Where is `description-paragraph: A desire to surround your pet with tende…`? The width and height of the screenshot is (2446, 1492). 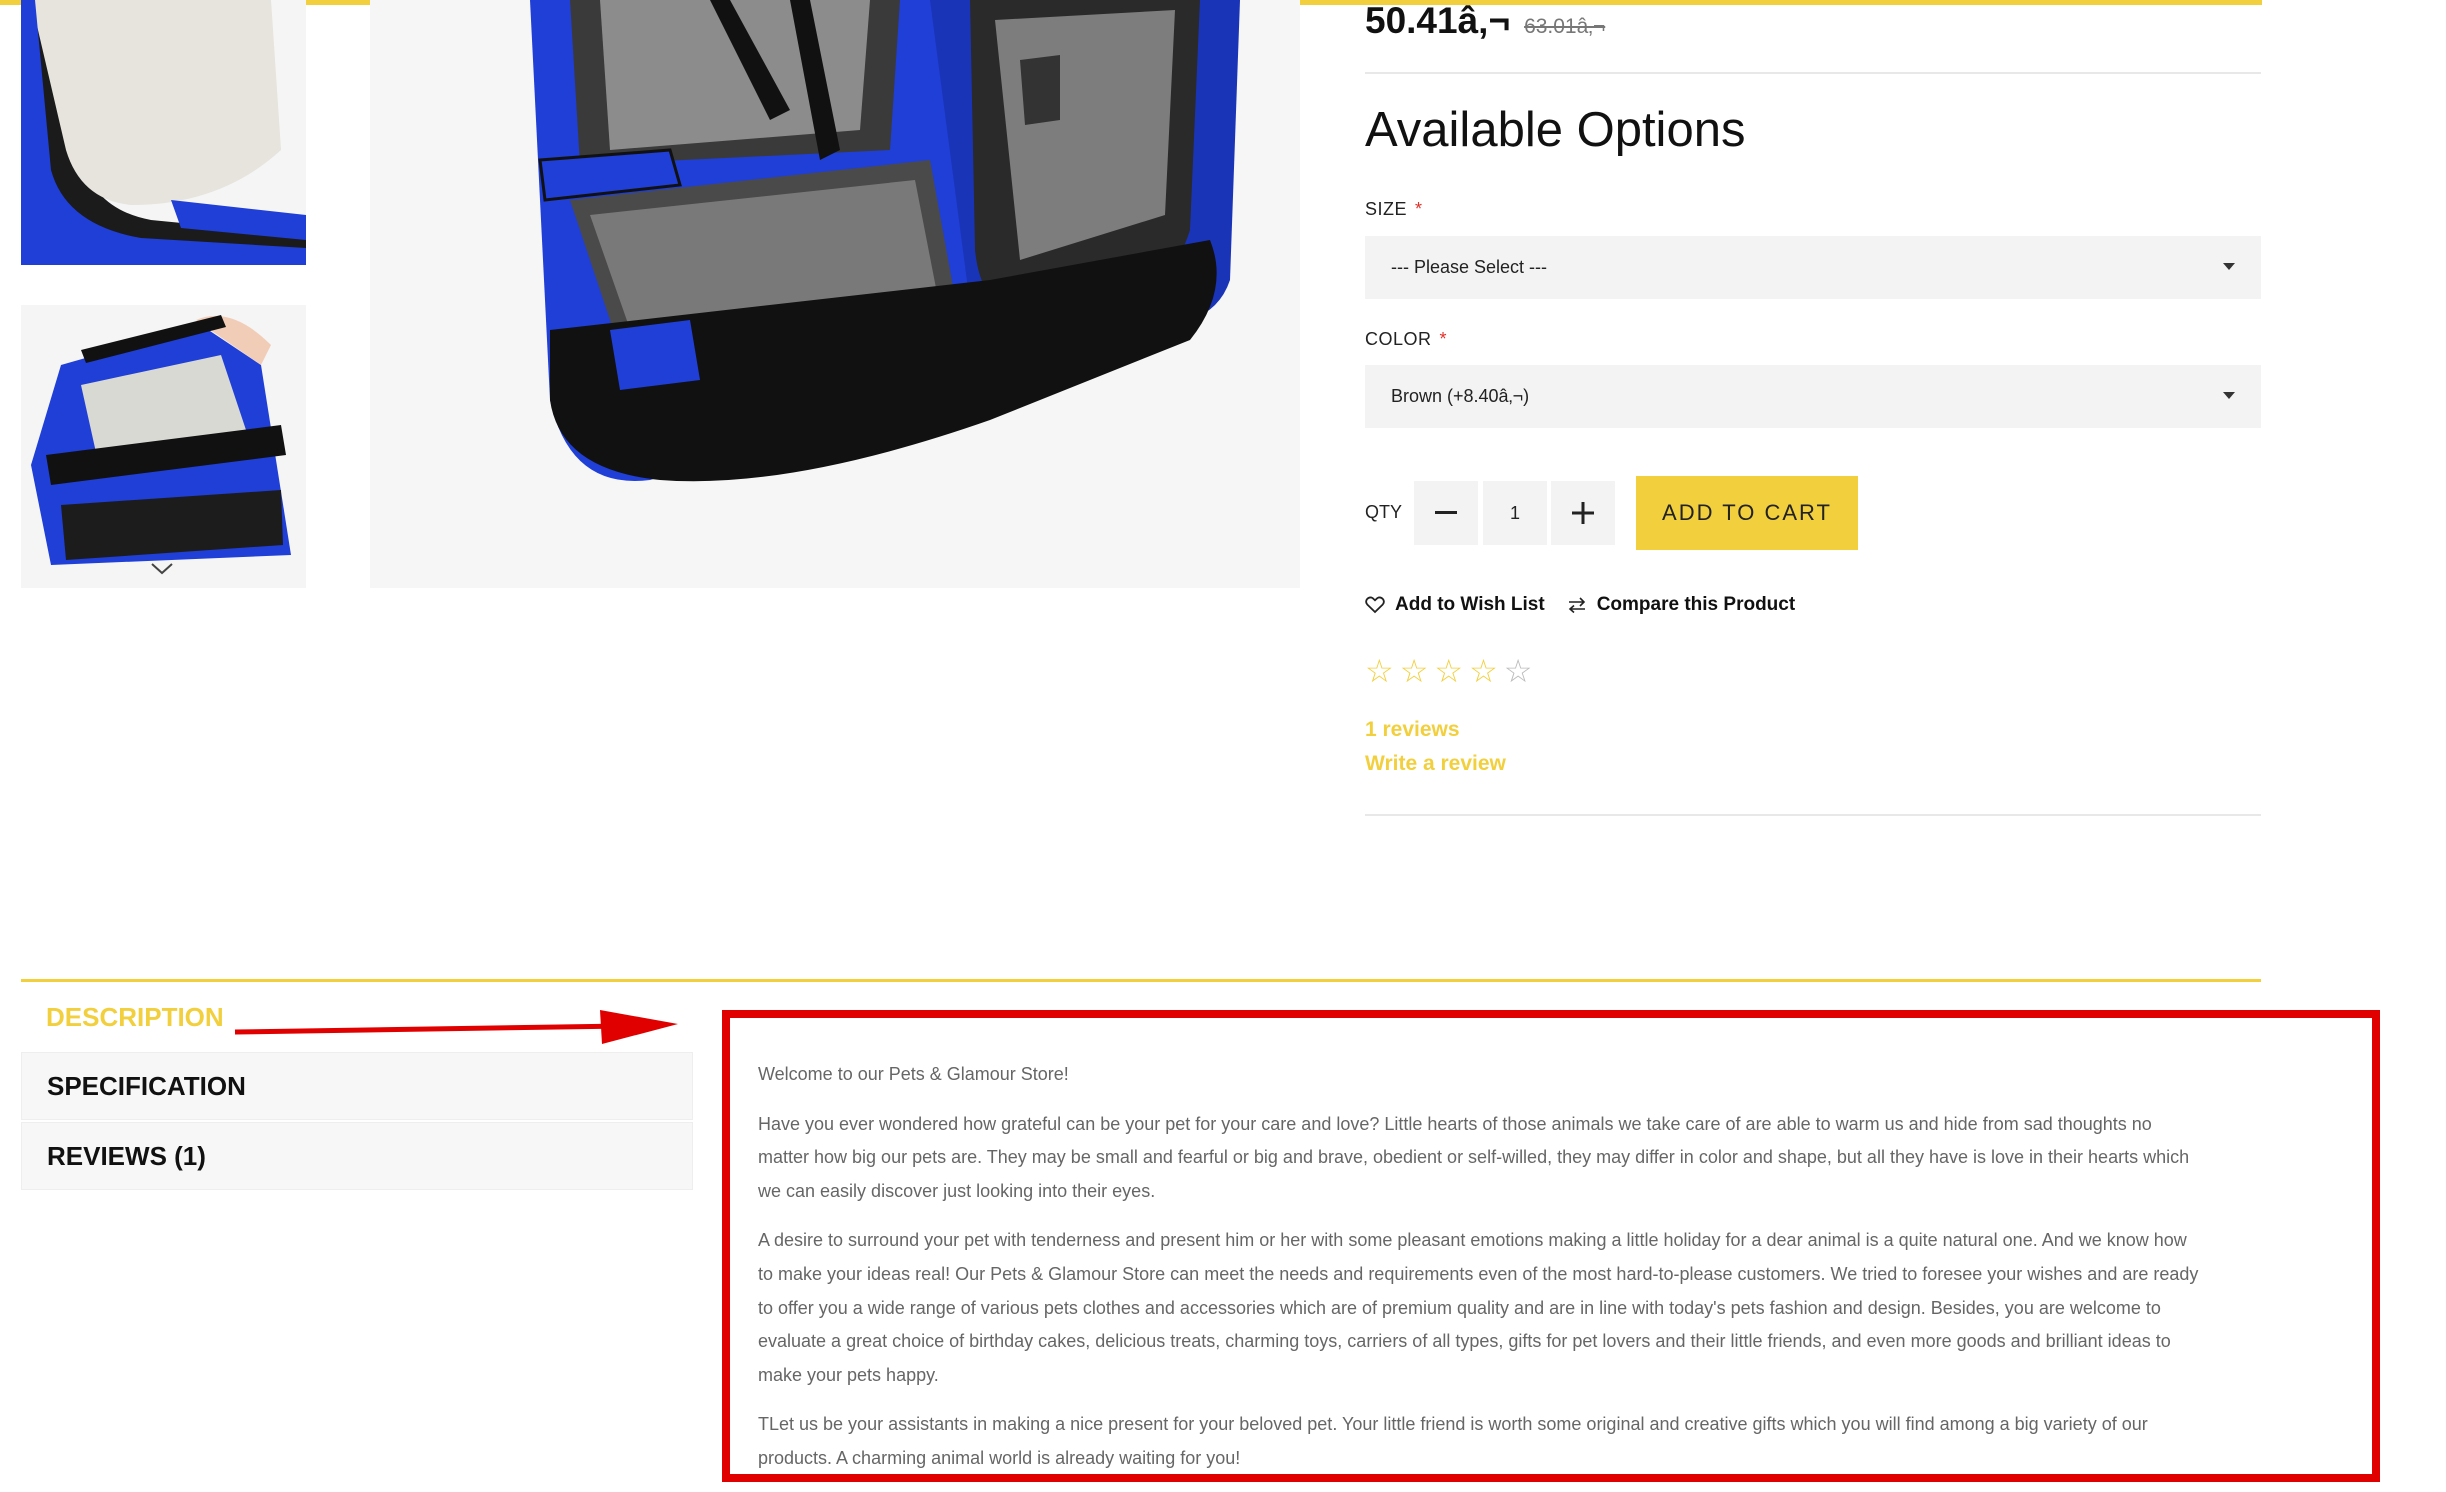
description-paragraph: A desire to surround your pet with tende… is located at coordinates (1478, 1307).